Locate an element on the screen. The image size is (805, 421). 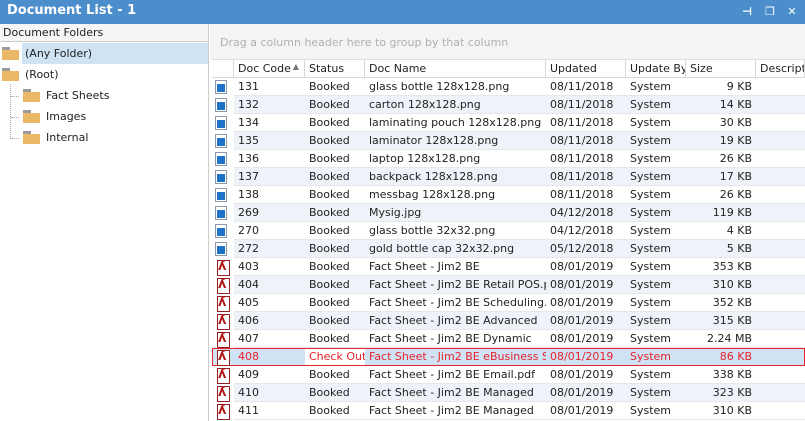
doc-code-cell: 408 is located at coordinates (248, 356).